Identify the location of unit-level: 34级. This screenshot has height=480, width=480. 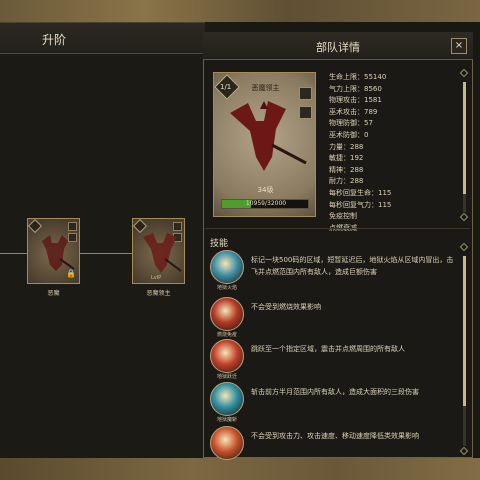
(265, 190).